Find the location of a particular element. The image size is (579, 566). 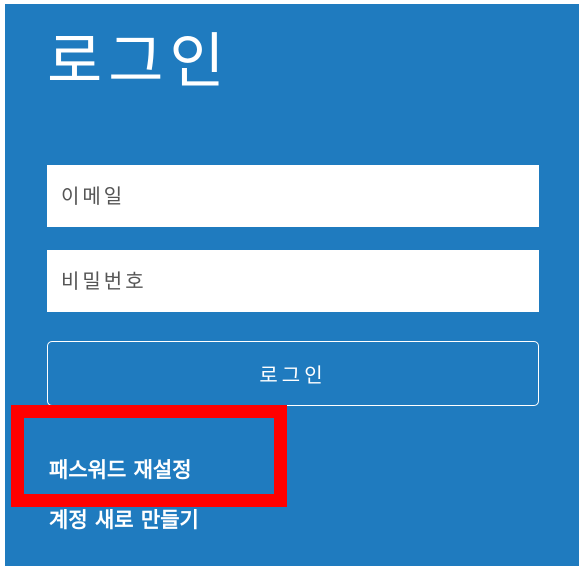

create-account-link: 계정 새로 만들기 is located at coordinates (124, 520).